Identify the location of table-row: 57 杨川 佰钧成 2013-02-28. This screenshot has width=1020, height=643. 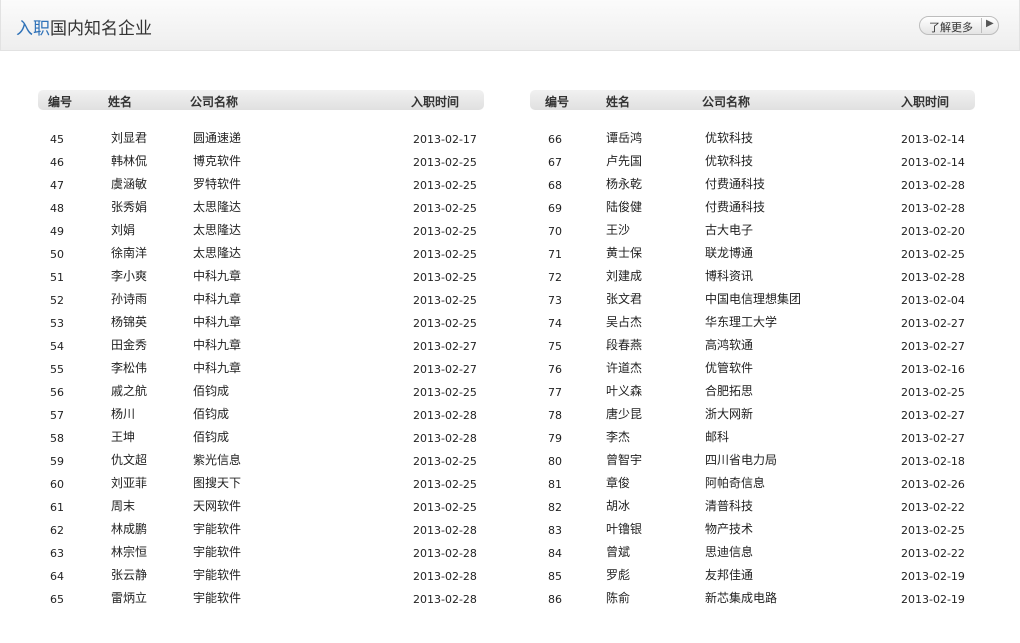
(261, 418).